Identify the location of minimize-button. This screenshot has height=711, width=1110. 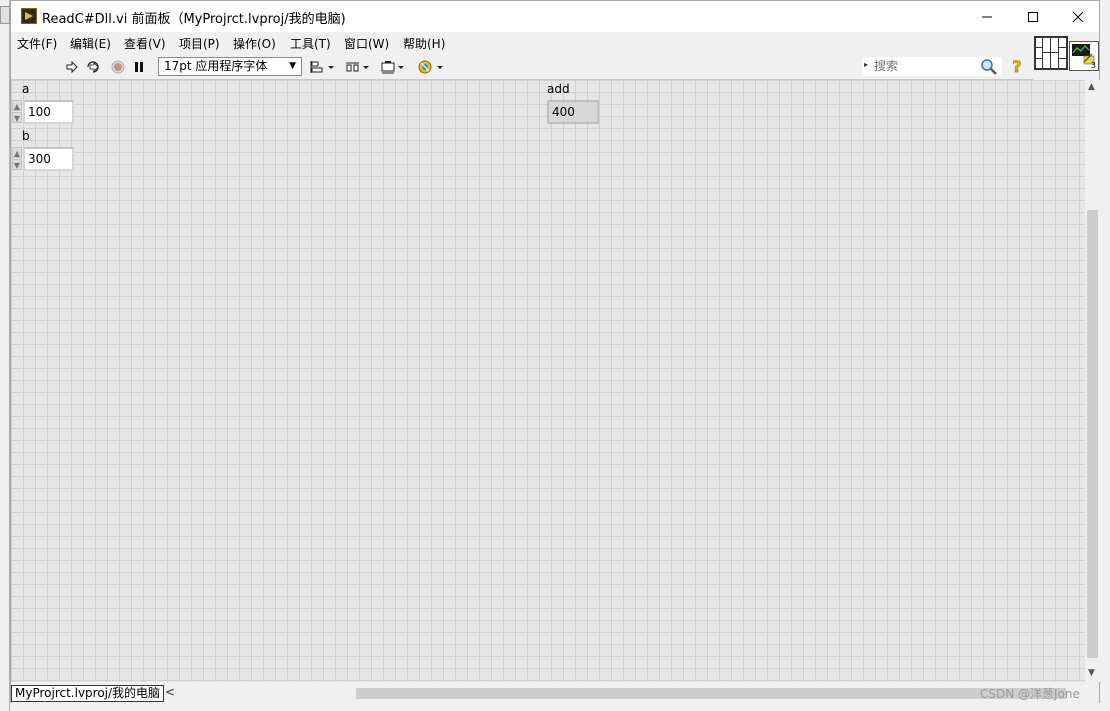
(987, 16).